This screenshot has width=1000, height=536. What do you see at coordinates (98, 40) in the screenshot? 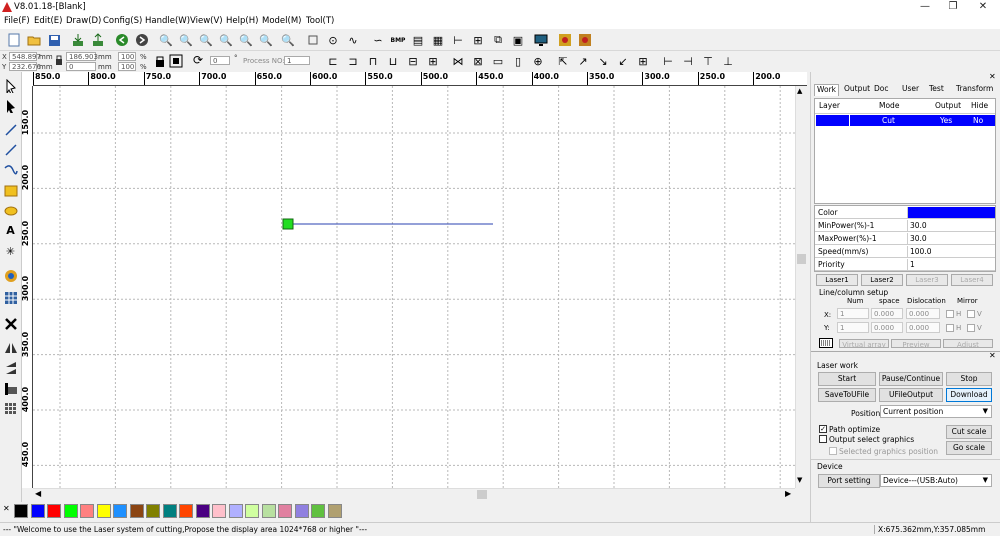
I see `export-icon` at bounding box center [98, 40].